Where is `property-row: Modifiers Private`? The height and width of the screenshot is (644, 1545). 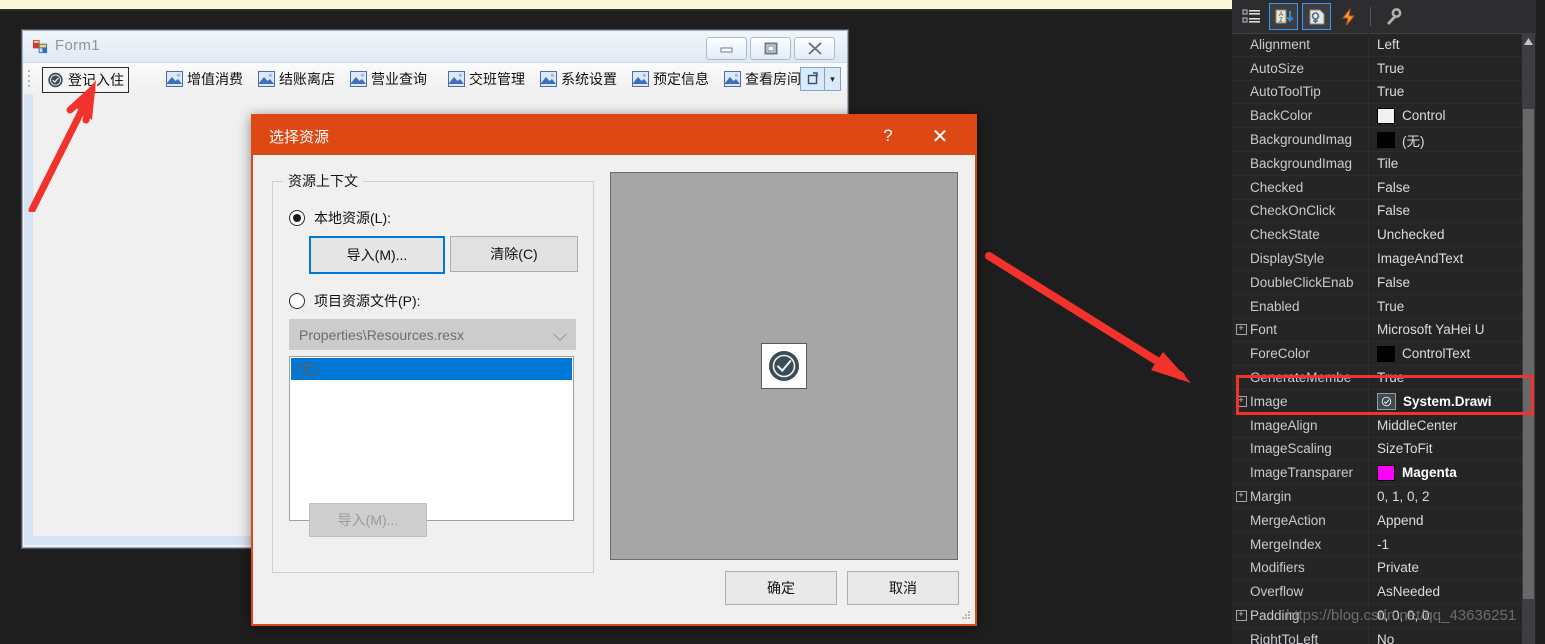 property-row: Modifiers Private is located at coordinates (1388, 568).